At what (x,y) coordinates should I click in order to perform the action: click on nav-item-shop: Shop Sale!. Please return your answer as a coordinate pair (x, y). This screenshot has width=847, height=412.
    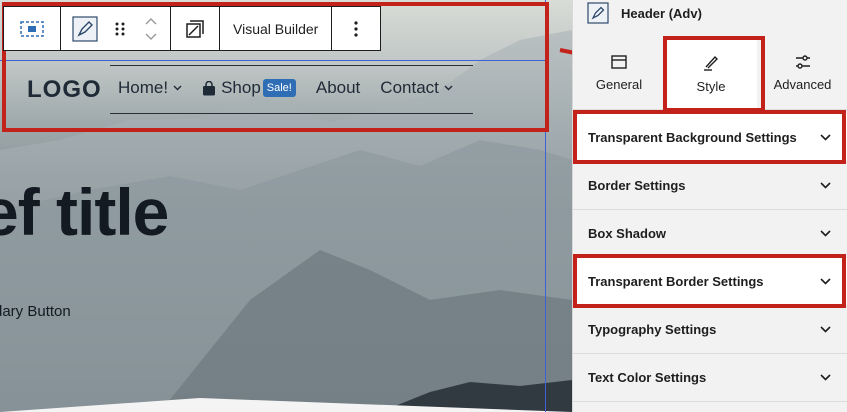
    Looking at the image, I should click on (249, 88).